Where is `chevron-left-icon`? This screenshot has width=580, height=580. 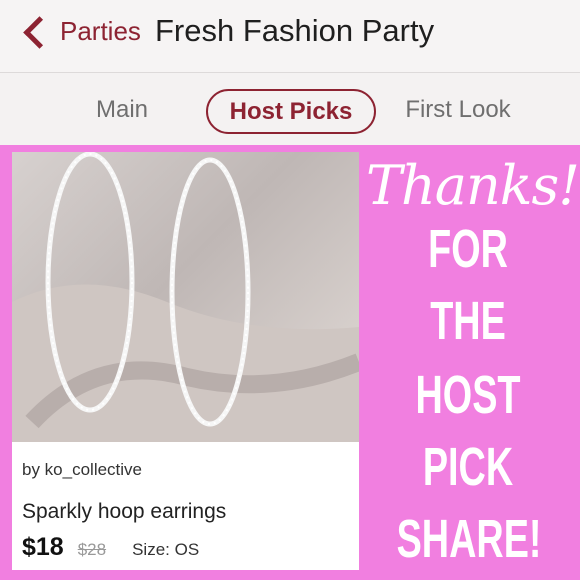 chevron-left-icon is located at coordinates (39, 32).